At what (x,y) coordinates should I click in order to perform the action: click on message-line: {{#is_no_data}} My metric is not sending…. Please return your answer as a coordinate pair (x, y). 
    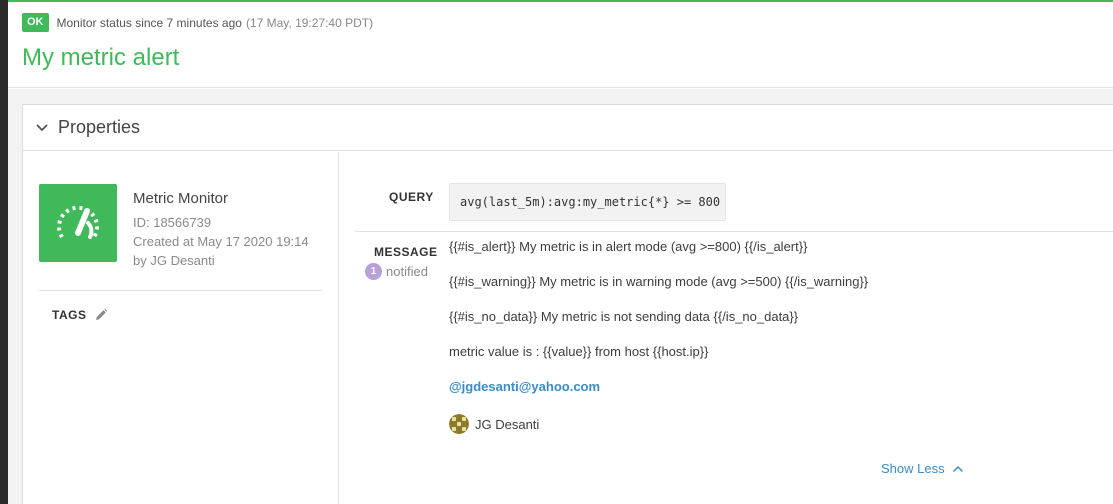
    Looking at the image, I should click on (624, 316).